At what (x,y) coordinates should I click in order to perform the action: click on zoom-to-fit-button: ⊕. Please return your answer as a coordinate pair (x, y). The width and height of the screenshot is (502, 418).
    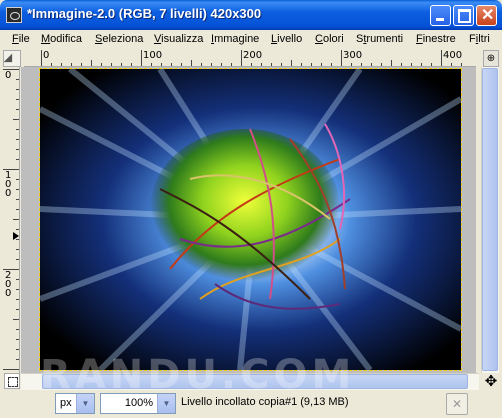
    Looking at the image, I should click on (491, 58).